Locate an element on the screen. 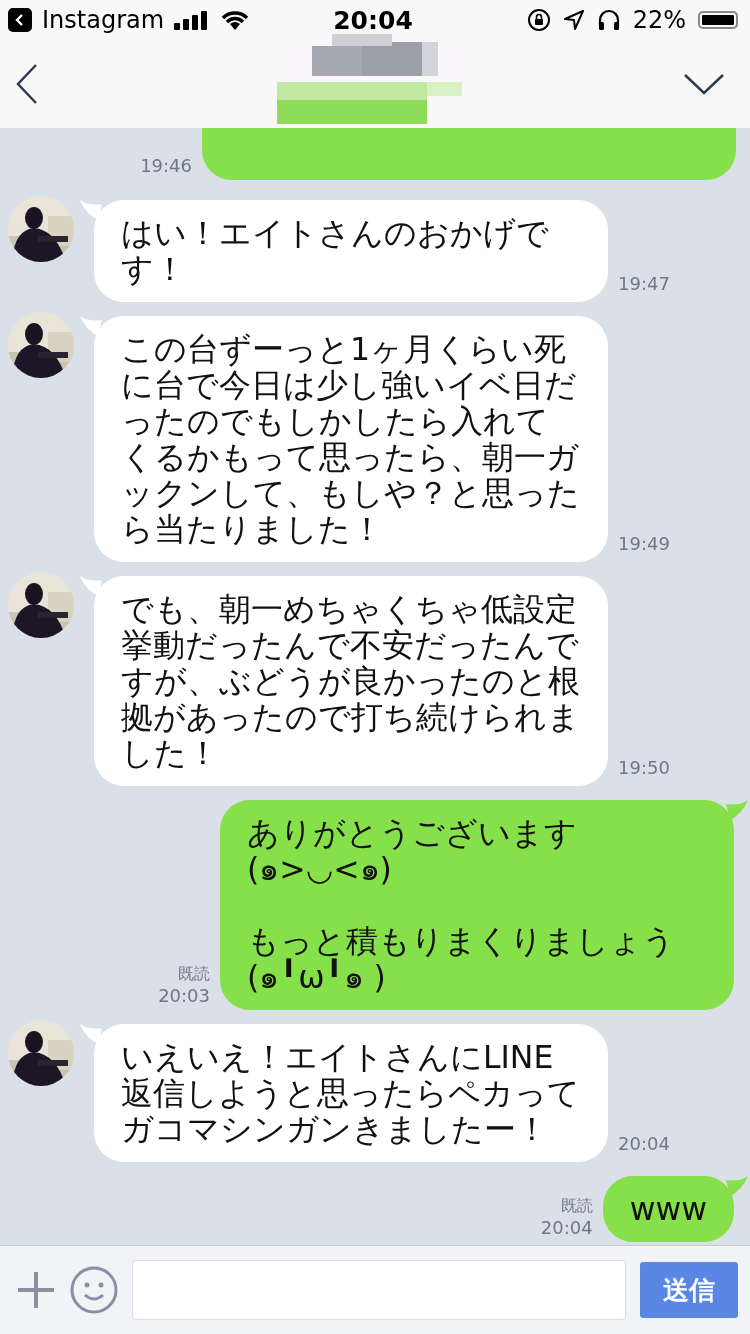 Image resolution: width=750 pixels, height=1334 pixels. battery-icon is located at coordinates (718, 20).